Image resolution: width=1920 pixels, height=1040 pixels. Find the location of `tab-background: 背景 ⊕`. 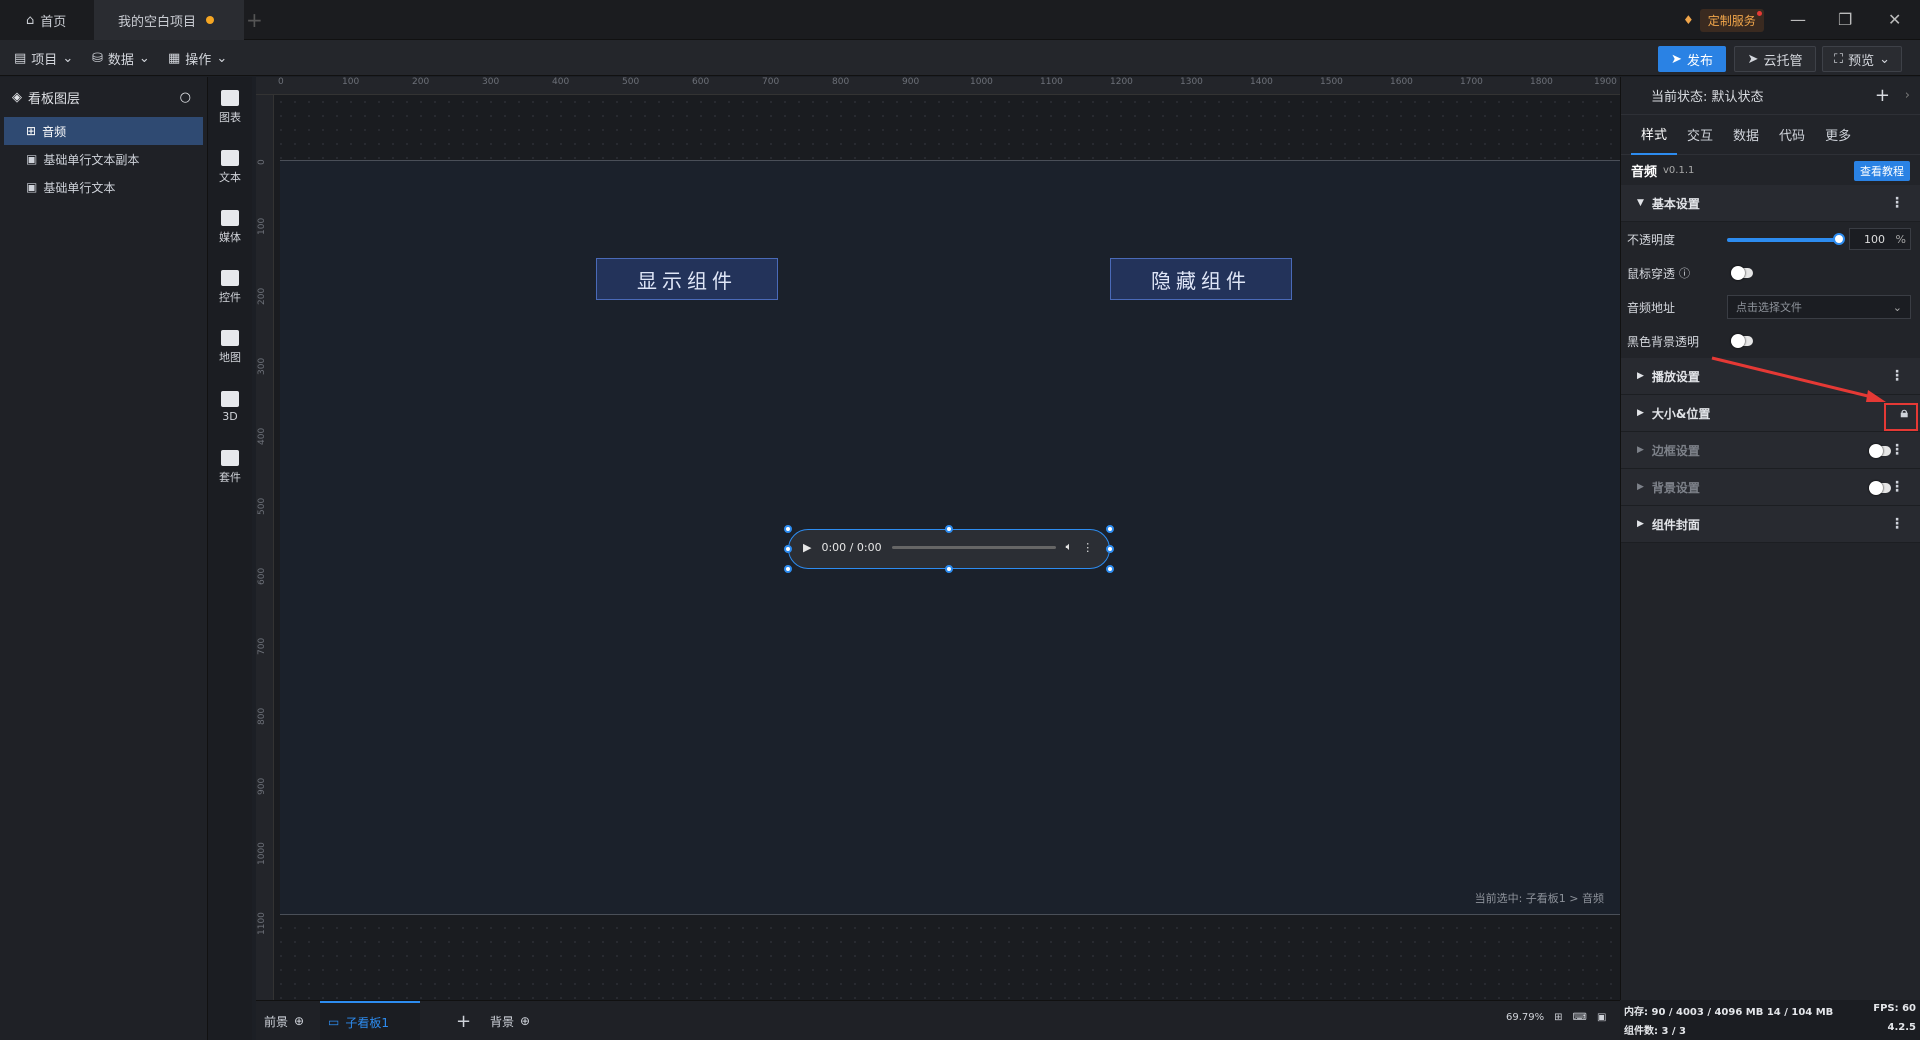

tab-background: 背景 ⊕ is located at coordinates (510, 1020).